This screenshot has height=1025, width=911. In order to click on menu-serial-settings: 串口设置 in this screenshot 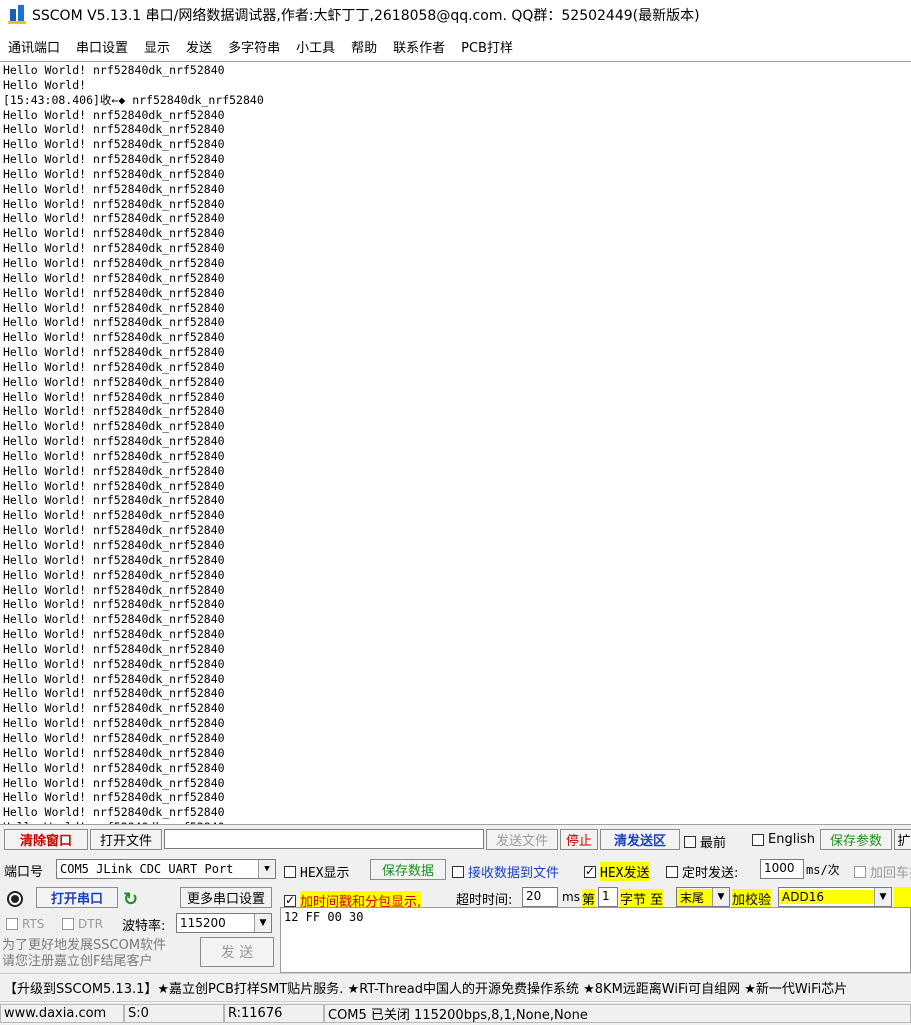, I will do `click(102, 46)`.